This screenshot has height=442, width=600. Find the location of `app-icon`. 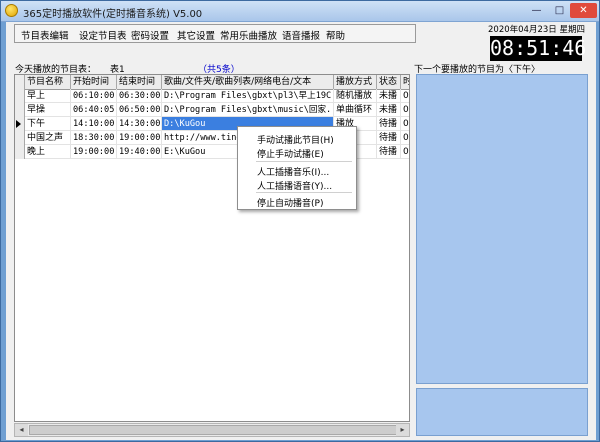

app-icon is located at coordinates (11, 10).